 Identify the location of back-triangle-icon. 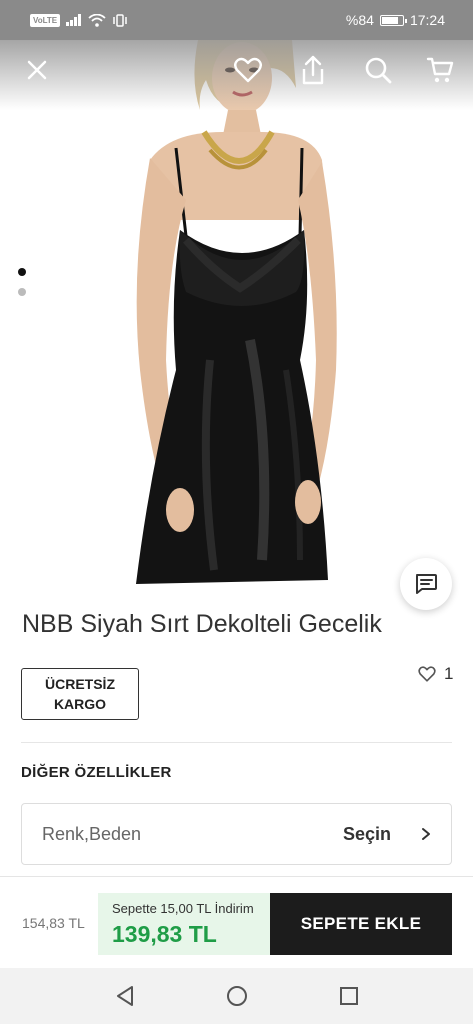
(124, 996).